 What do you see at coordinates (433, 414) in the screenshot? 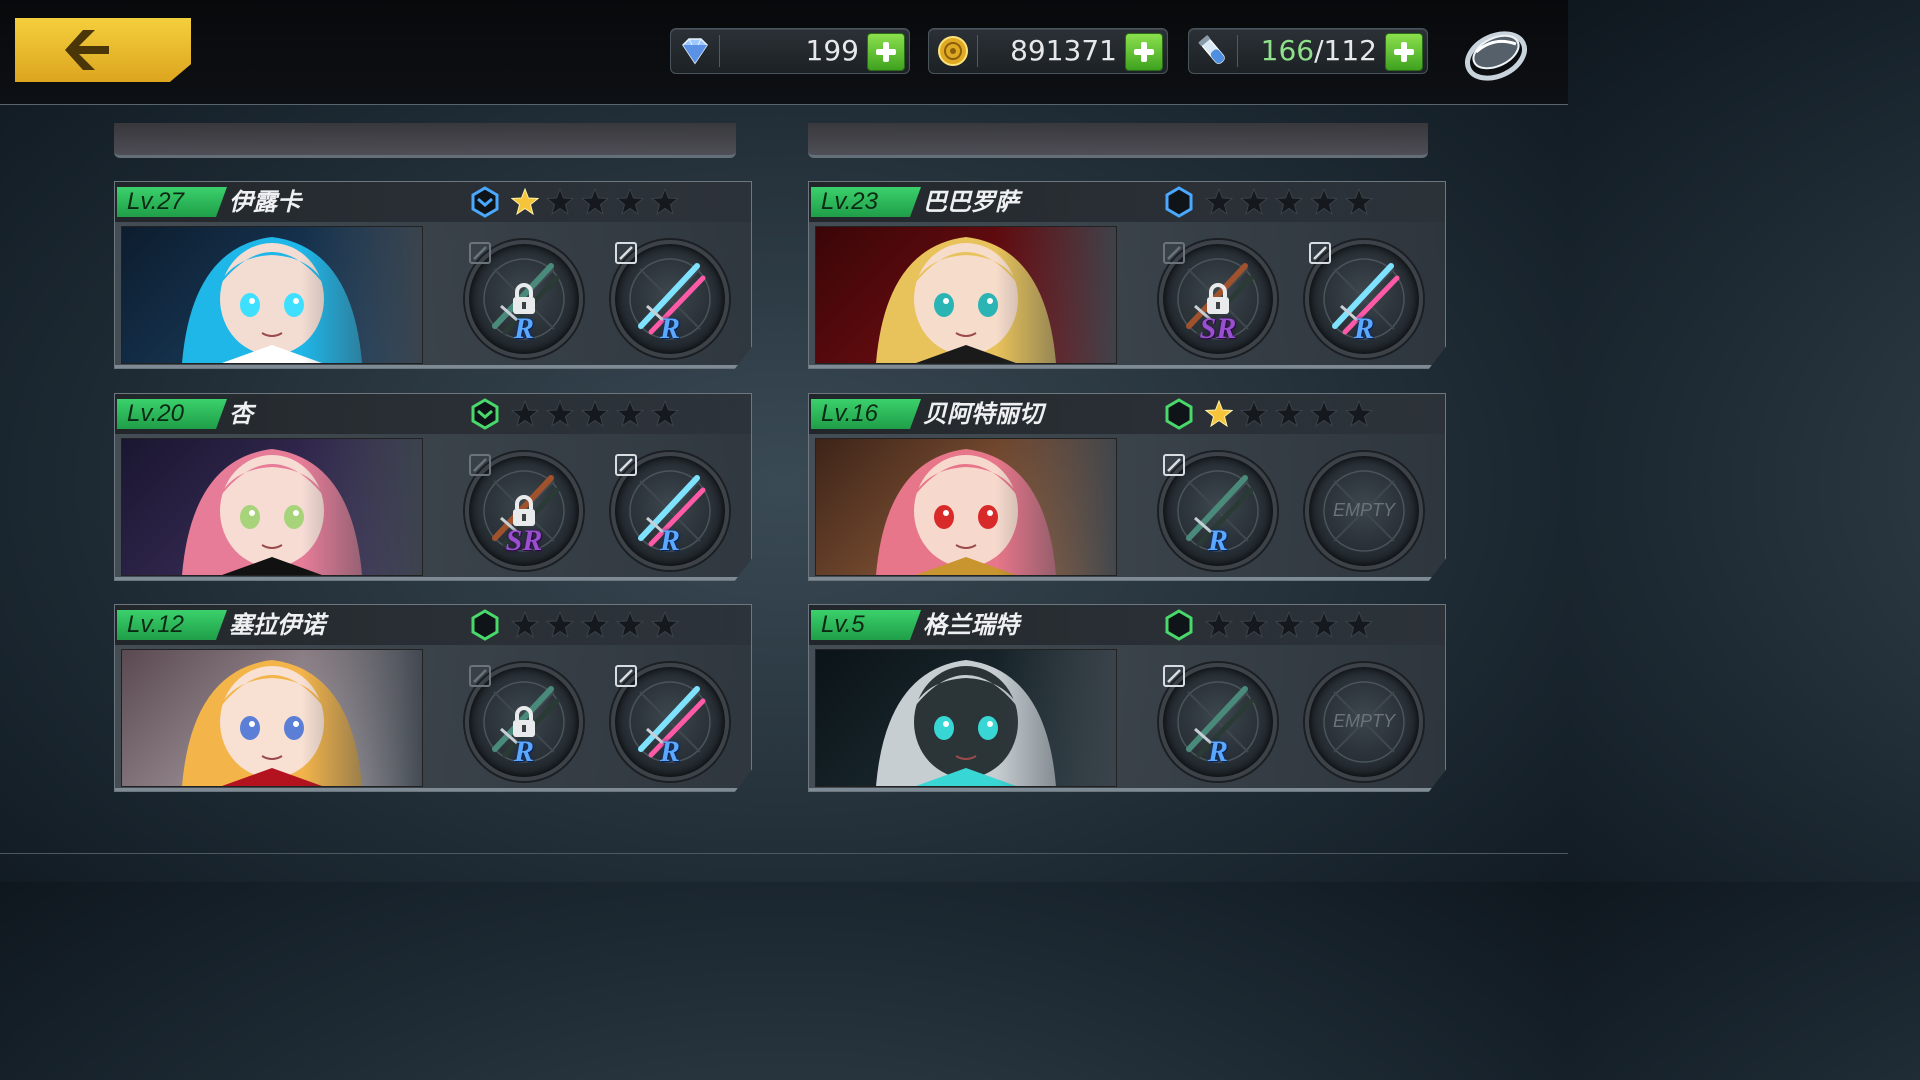
I see `card-header: Lv.20 杏` at bounding box center [433, 414].